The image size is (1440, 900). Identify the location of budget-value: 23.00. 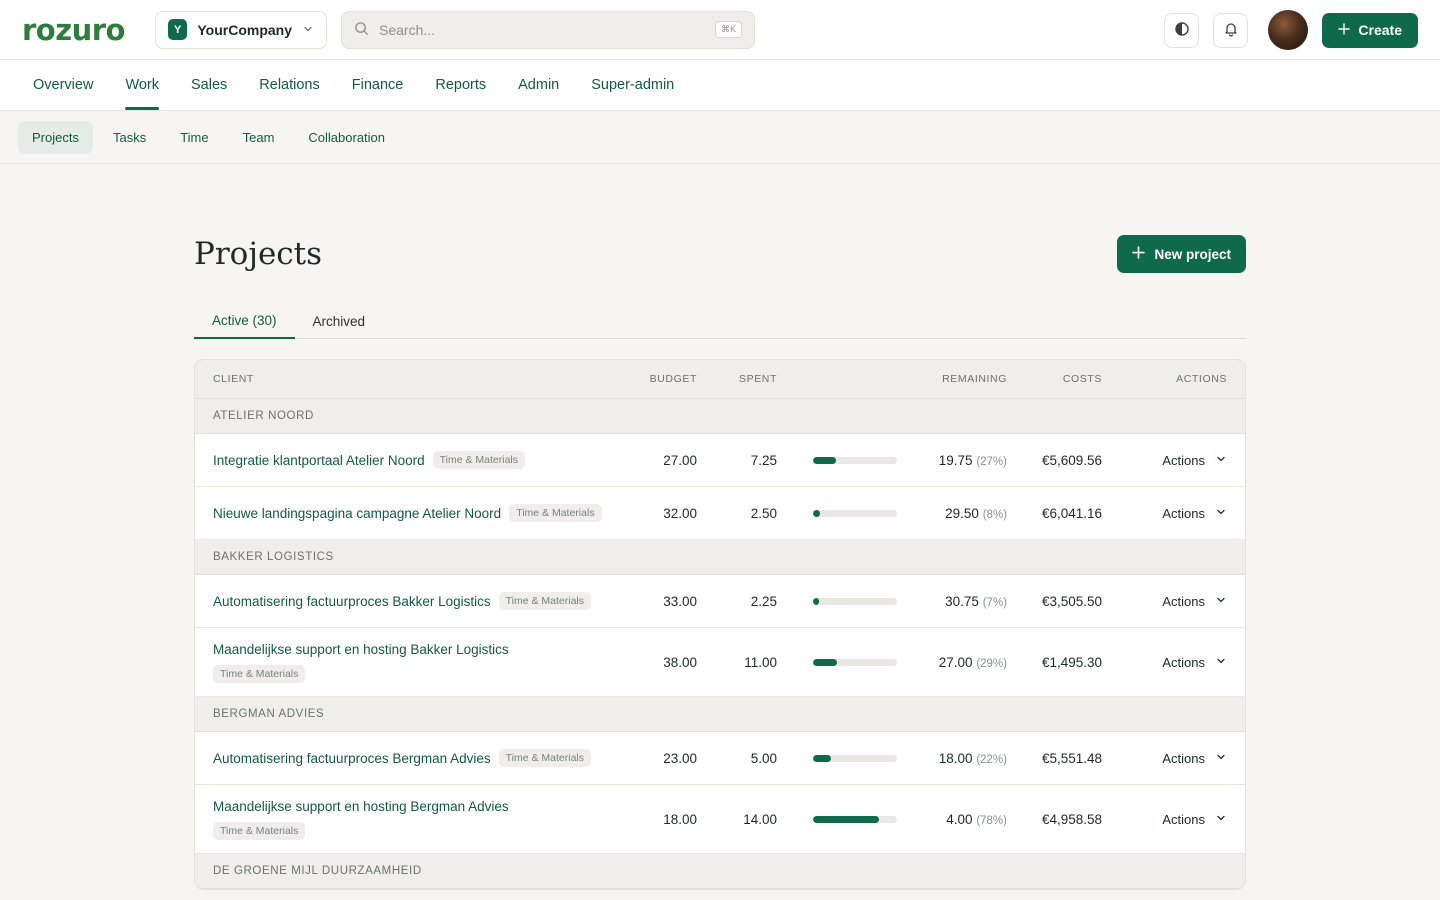
(680, 758).